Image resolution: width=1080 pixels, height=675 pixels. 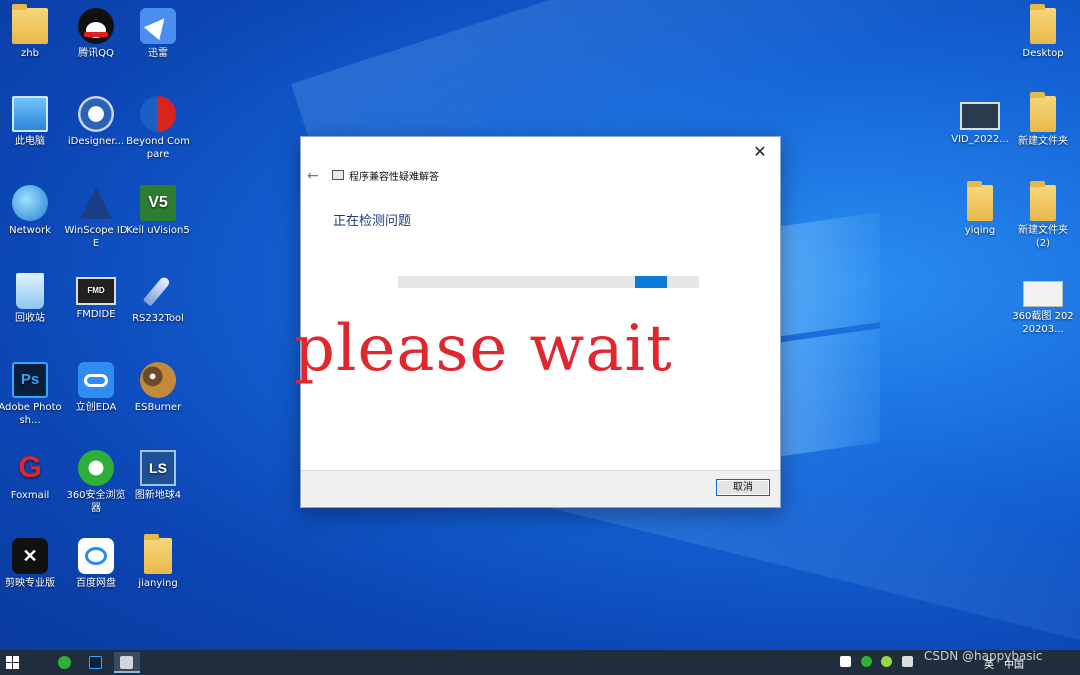 What do you see at coordinates (30, 24) in the screenshot?
I see `user-folder-icon` at bounding box center [30, 24].